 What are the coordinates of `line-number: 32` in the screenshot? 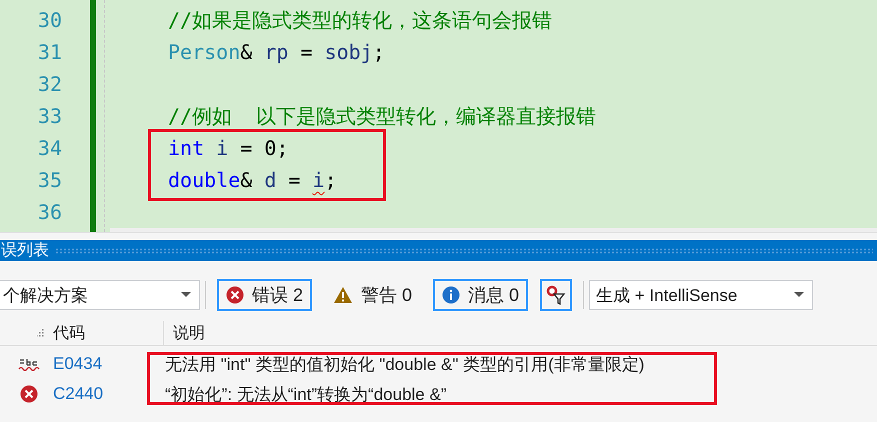 It's located at (49, 84).